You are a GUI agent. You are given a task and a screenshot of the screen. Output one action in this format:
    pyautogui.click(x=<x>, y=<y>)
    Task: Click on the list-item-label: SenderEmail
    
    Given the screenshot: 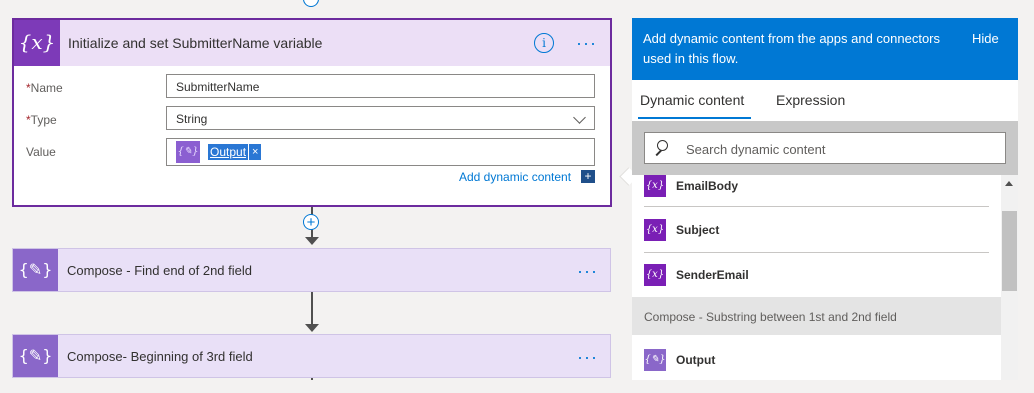 What is the action you would take?
    pyautogui.click(x=712, y=275)
    